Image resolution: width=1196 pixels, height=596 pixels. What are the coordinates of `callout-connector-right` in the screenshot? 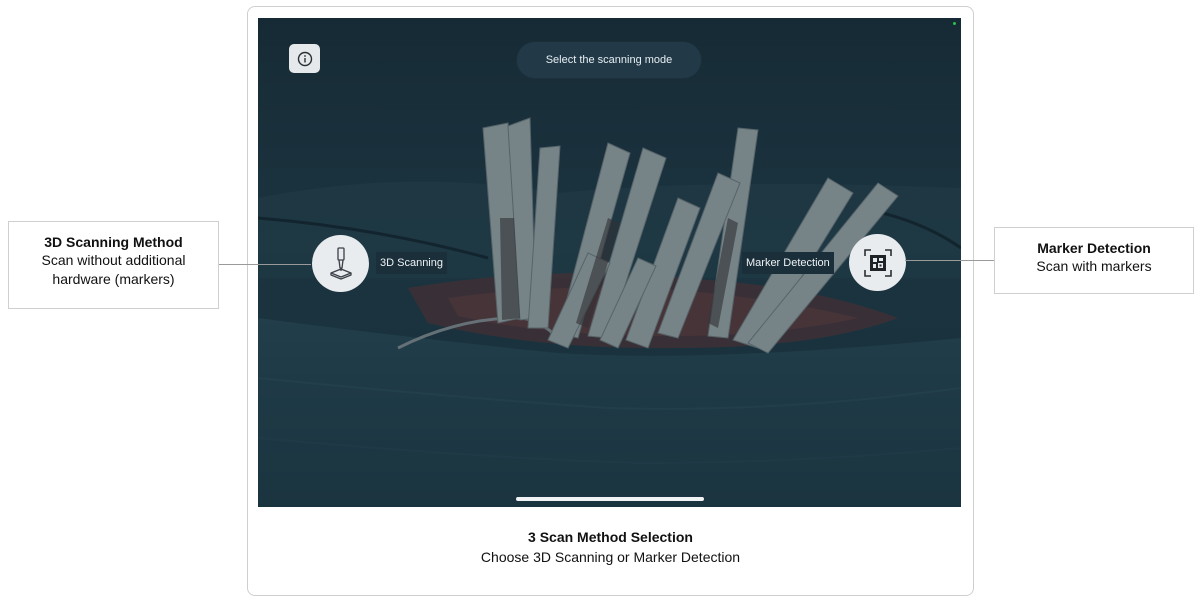 It's located at (949, 260).